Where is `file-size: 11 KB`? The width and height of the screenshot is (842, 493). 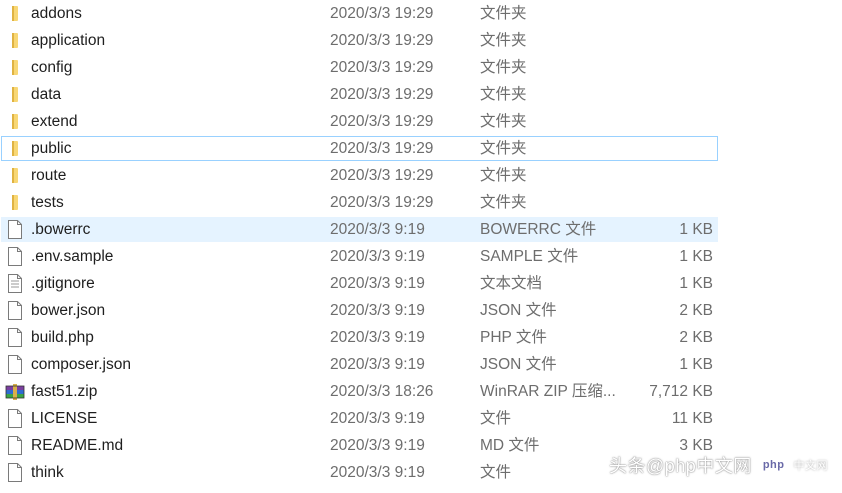
file-size: 11 KB is located at coordinates (692, 418).